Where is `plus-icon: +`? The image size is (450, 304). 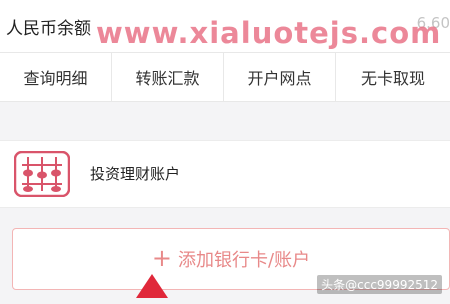 plus-icon: + is located at coordinates (162, 258).